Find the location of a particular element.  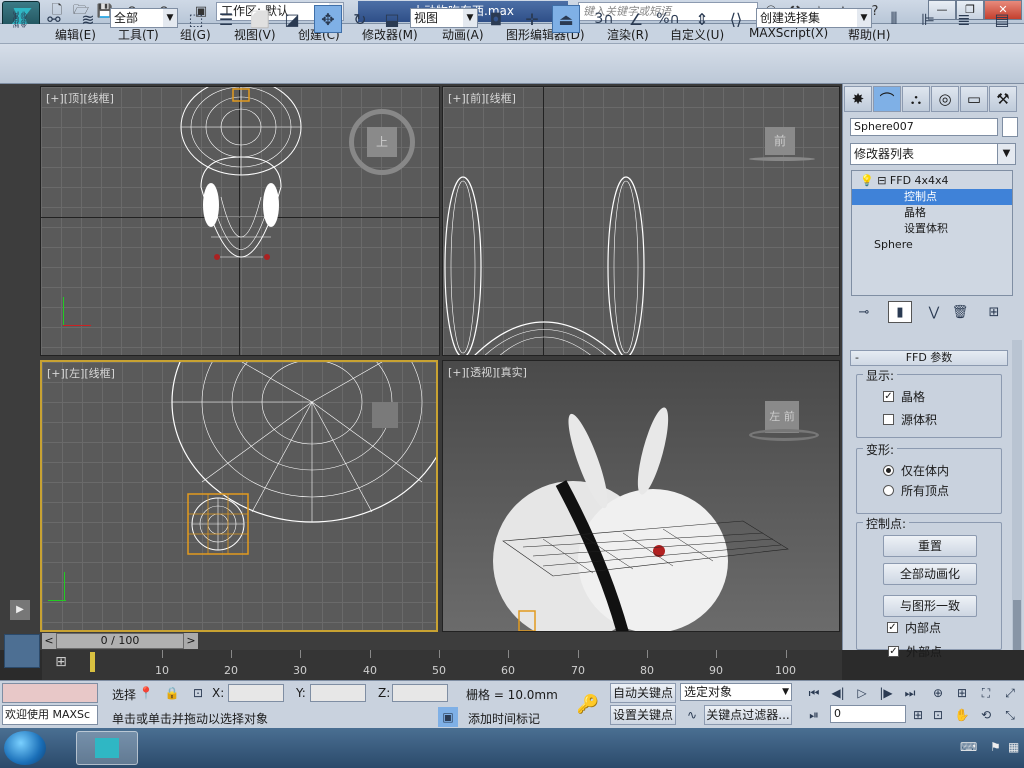

play-icon: ▷ is located at coordinates (862, 693).